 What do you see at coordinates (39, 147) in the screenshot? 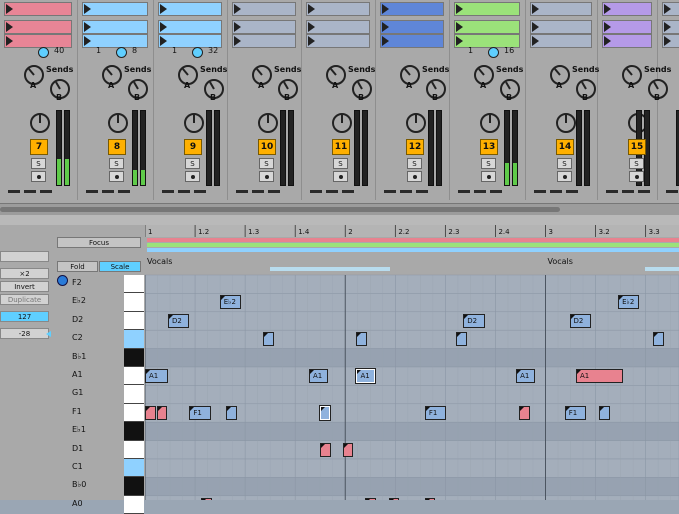
I see `track-activator-button: 7` at bounding box center [39, 147].